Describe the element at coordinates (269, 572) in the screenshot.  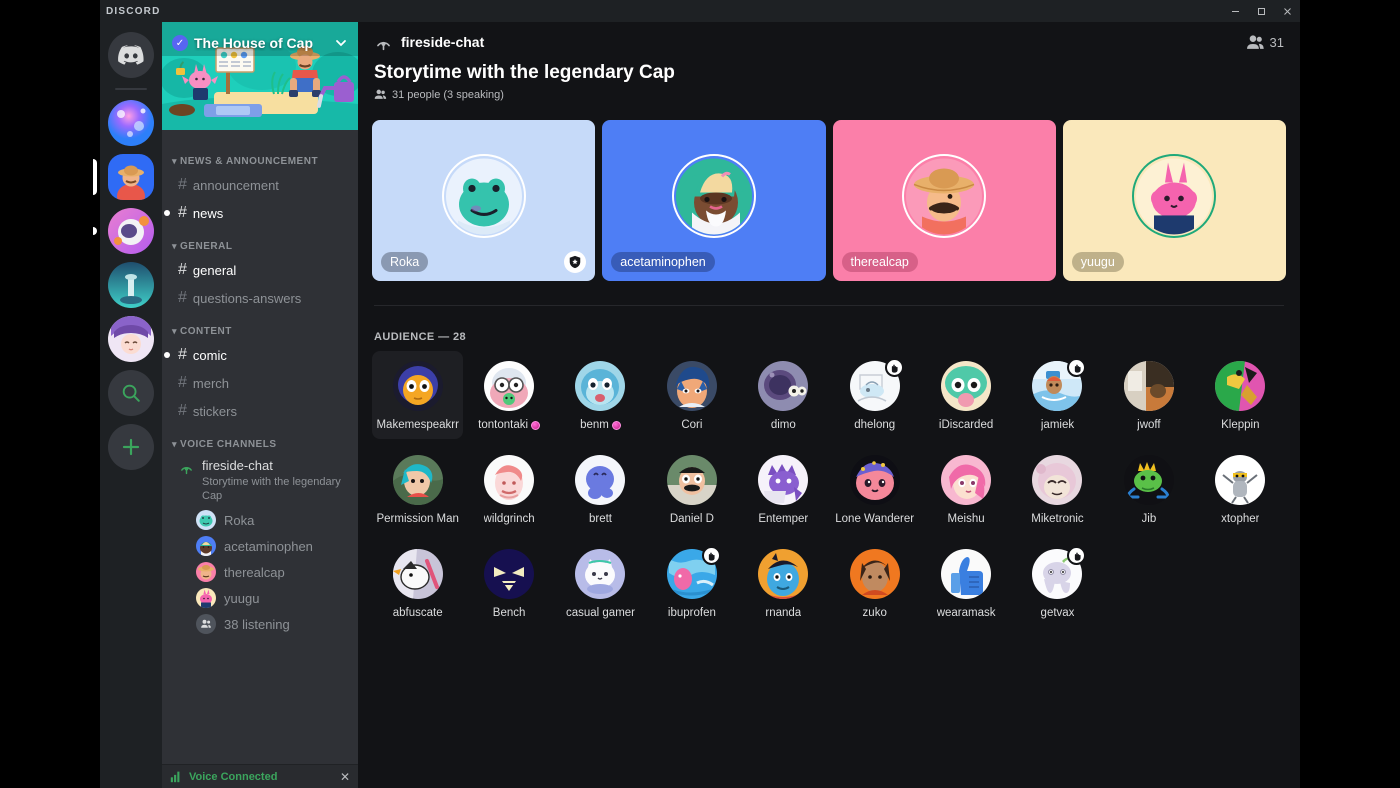
I see `voice-member-therealcap: therealcap` at that location.